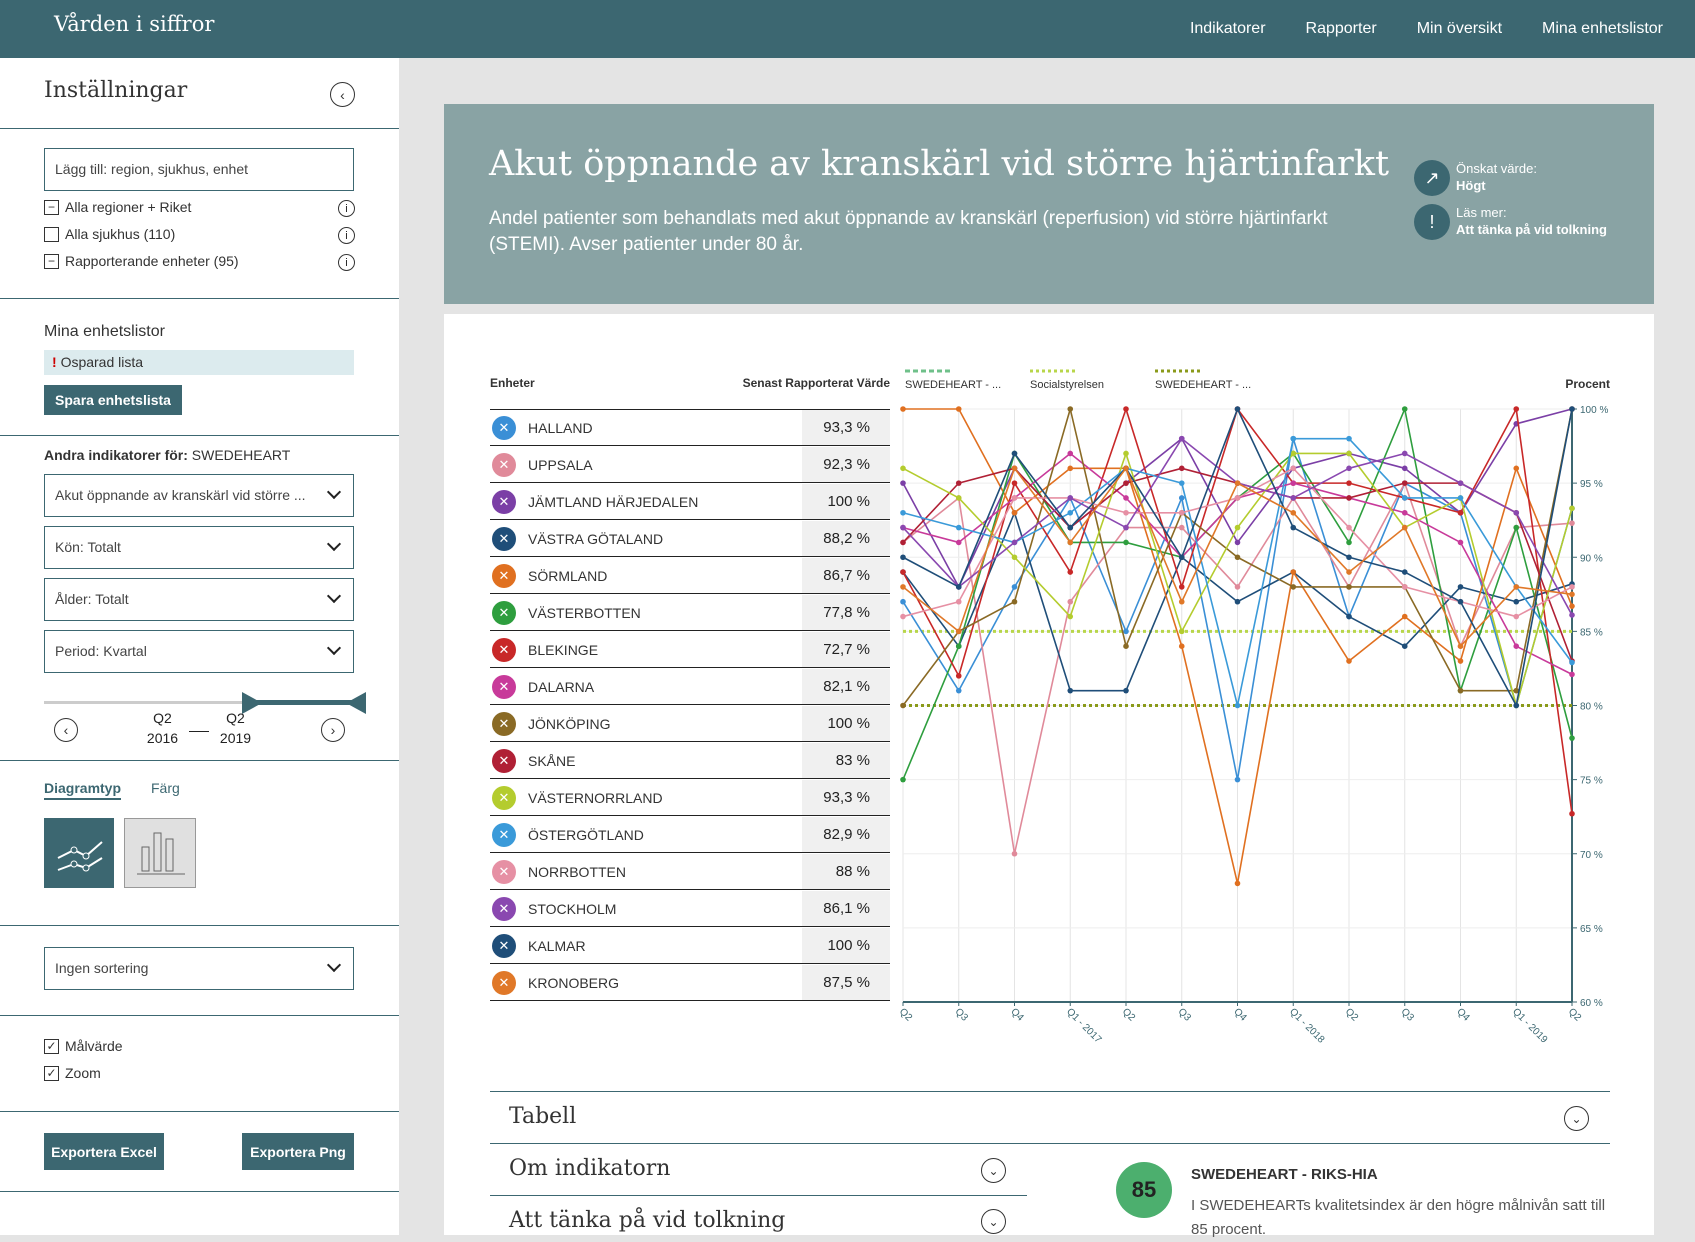 The height and width of the screenshot is (1242, 1695). What do you see at coordinates (51, 234) in the screenshot?
I see `checkbox-empty-icon` at bounding box center [51, 234].